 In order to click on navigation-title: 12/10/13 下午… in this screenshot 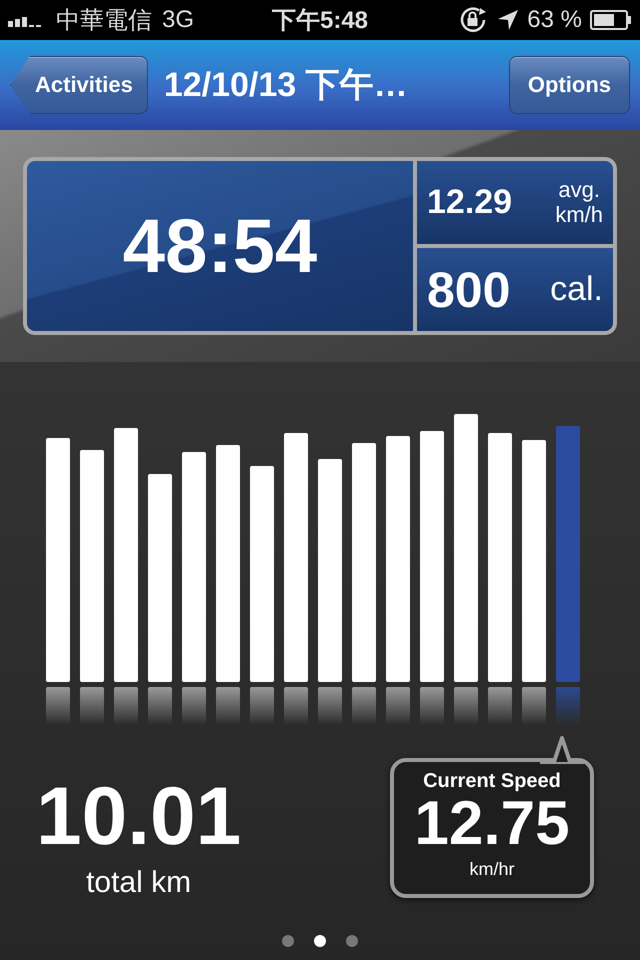, I will do `click(286, 85)`.